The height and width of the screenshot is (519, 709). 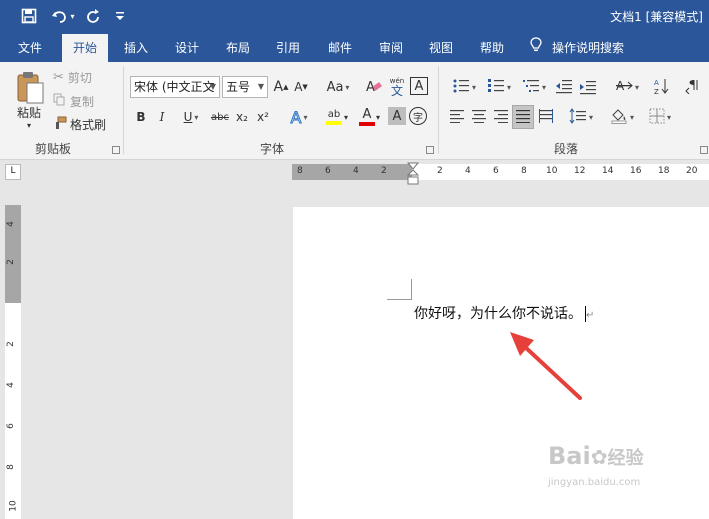 What do you see at coordinates (29, 125) in the screenshot?
I see `paste-dropdown-icon: ▾` at bounding box center [29, 125].